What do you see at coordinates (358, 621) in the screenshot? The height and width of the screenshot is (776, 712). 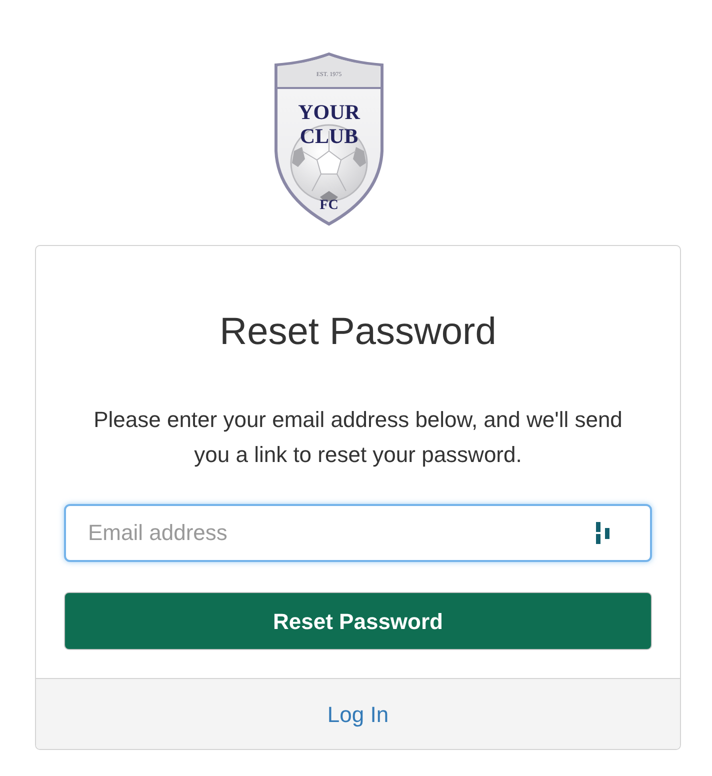 I see `reset-password-button: Reset Password` at bounding box center [358, 621].